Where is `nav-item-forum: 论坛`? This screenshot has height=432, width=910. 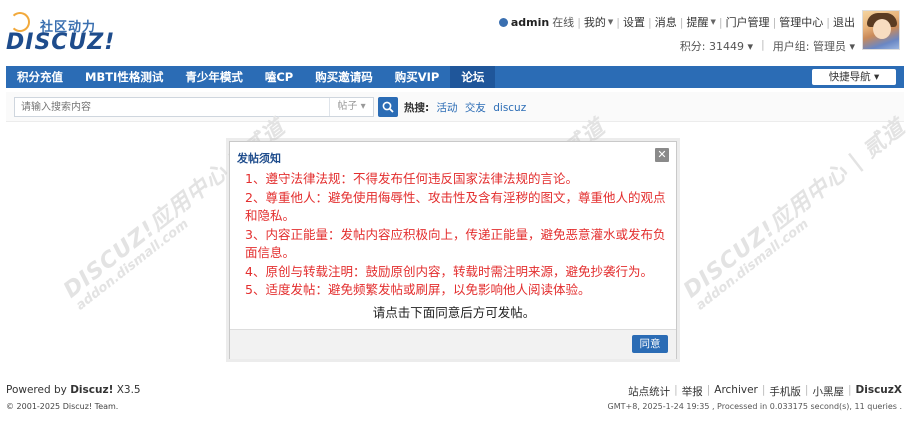 nav-item-forum: 论坛 is located at coordinates (473, 77).